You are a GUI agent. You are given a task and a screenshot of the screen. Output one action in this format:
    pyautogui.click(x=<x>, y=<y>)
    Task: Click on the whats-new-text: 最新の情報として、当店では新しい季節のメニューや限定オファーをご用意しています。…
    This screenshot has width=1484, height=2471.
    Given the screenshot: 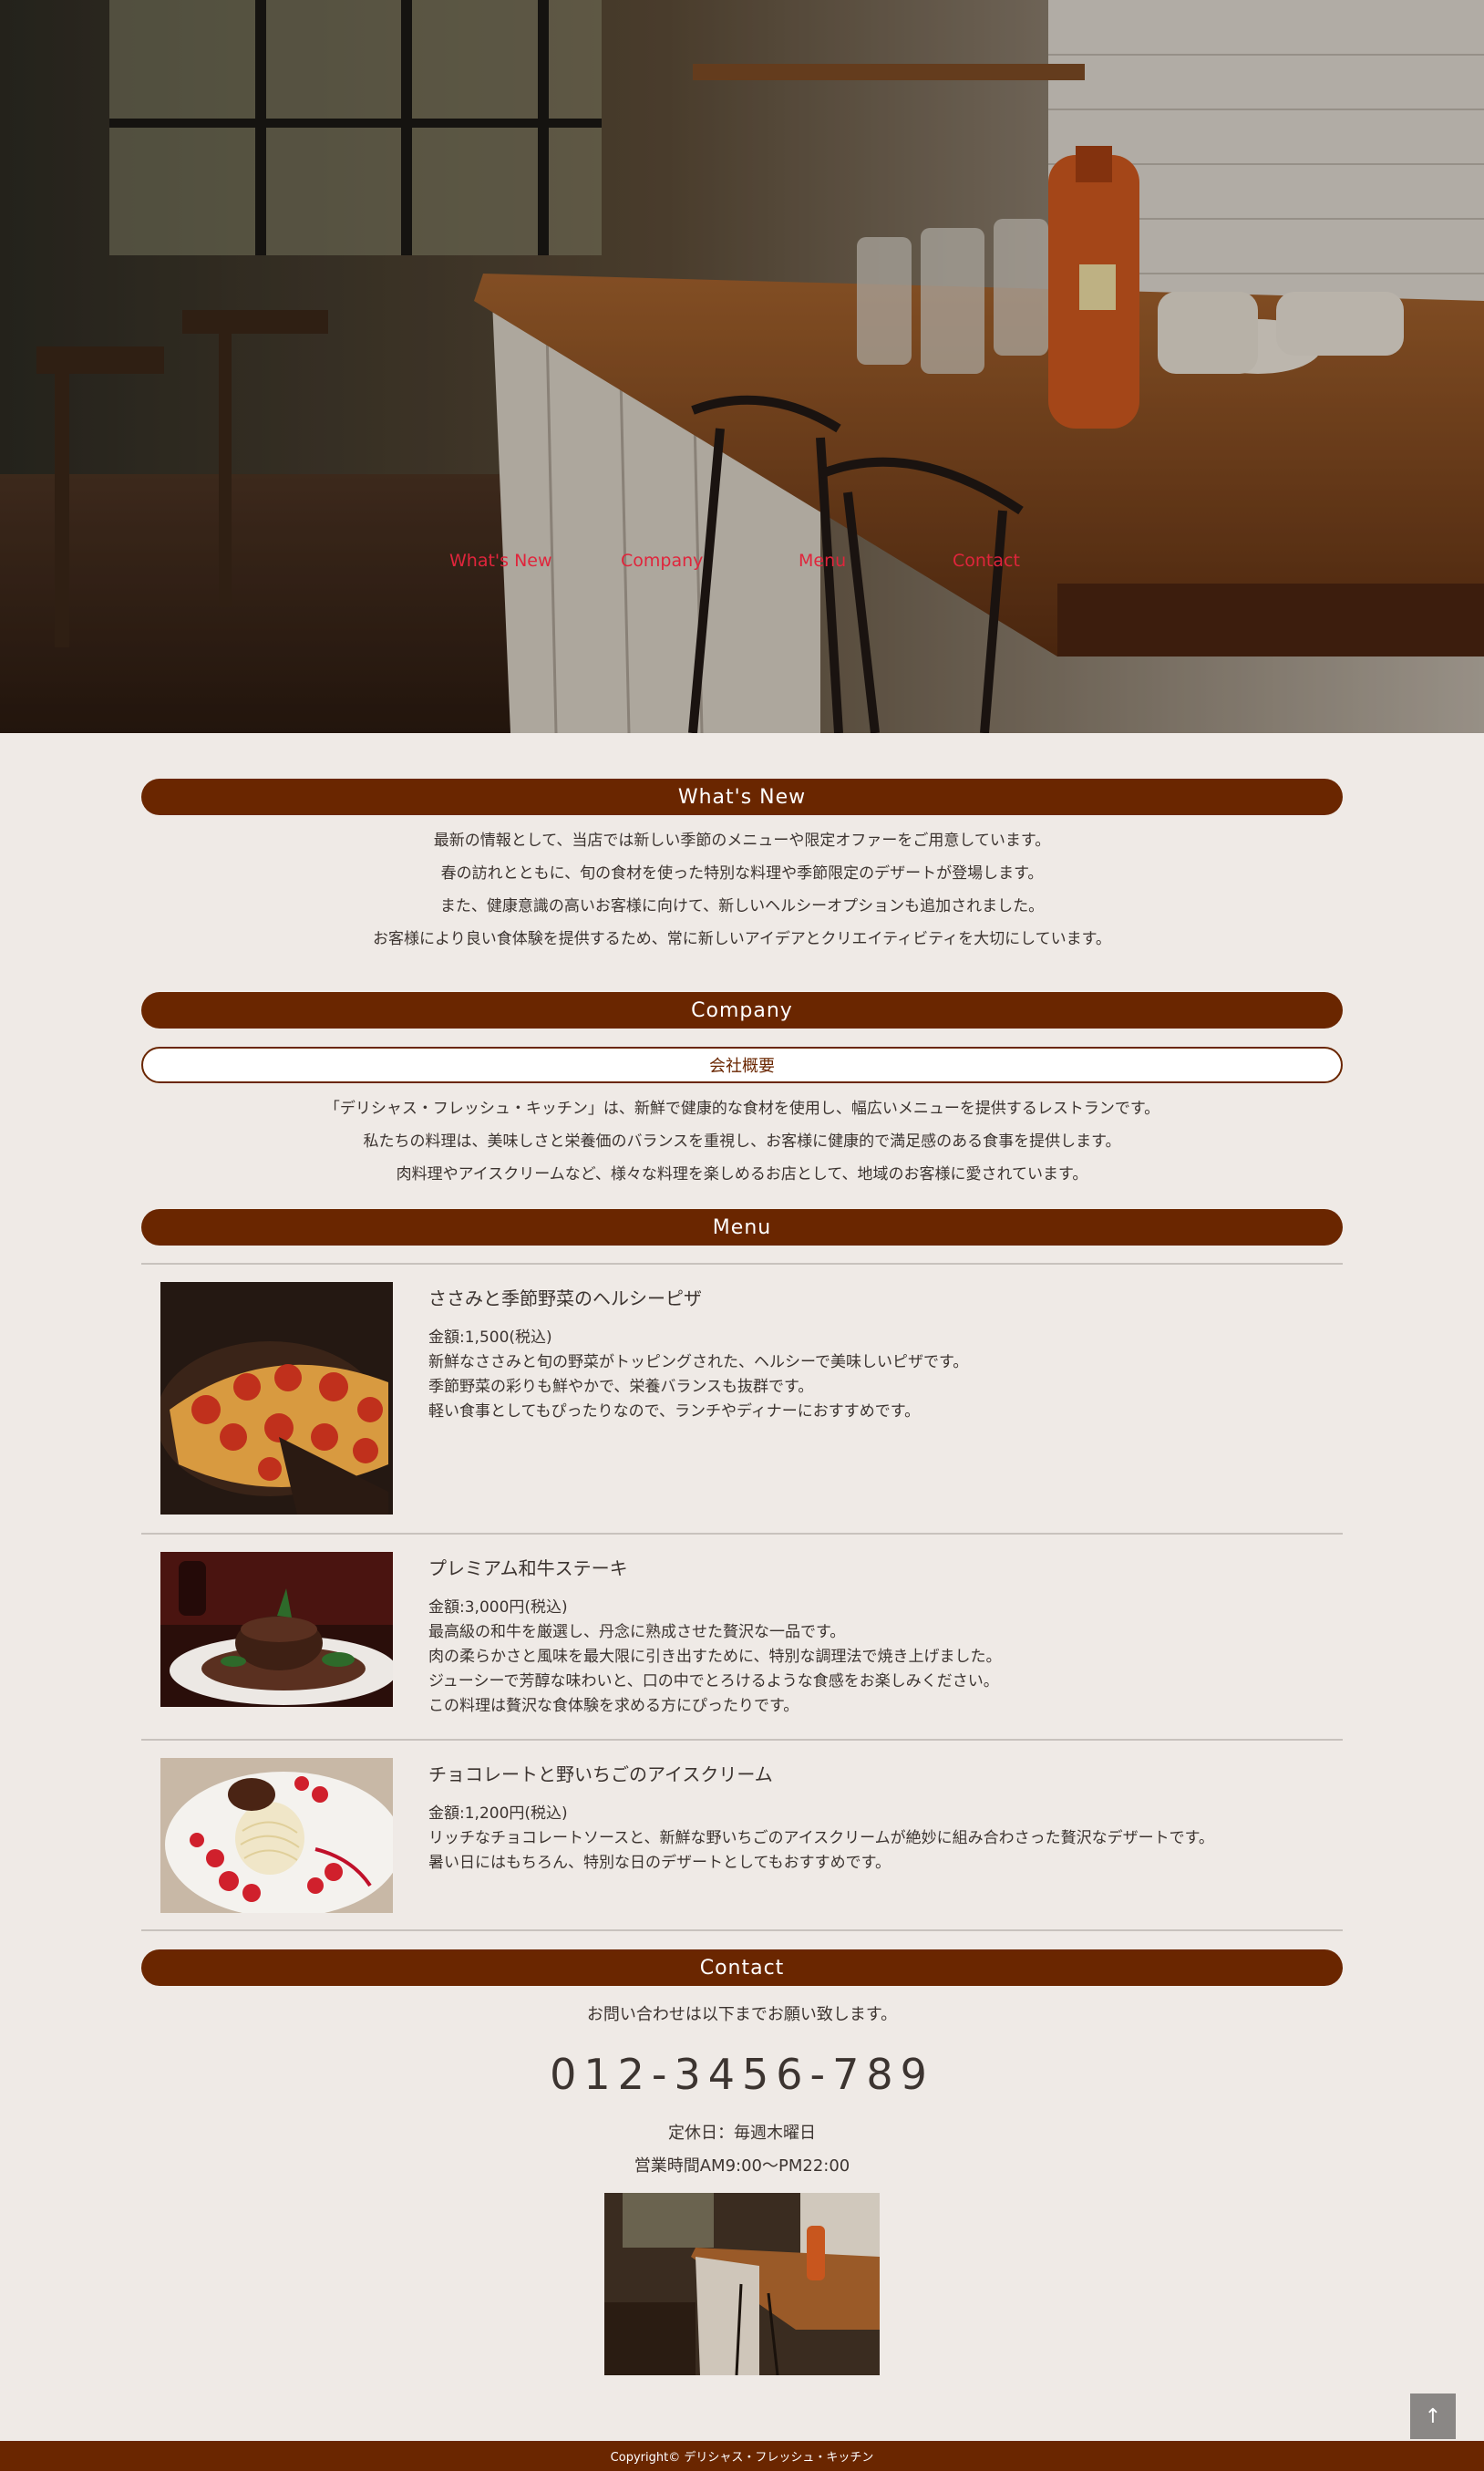 What is the action you would take?
    pyautogui.click(x=742, y=890)
    